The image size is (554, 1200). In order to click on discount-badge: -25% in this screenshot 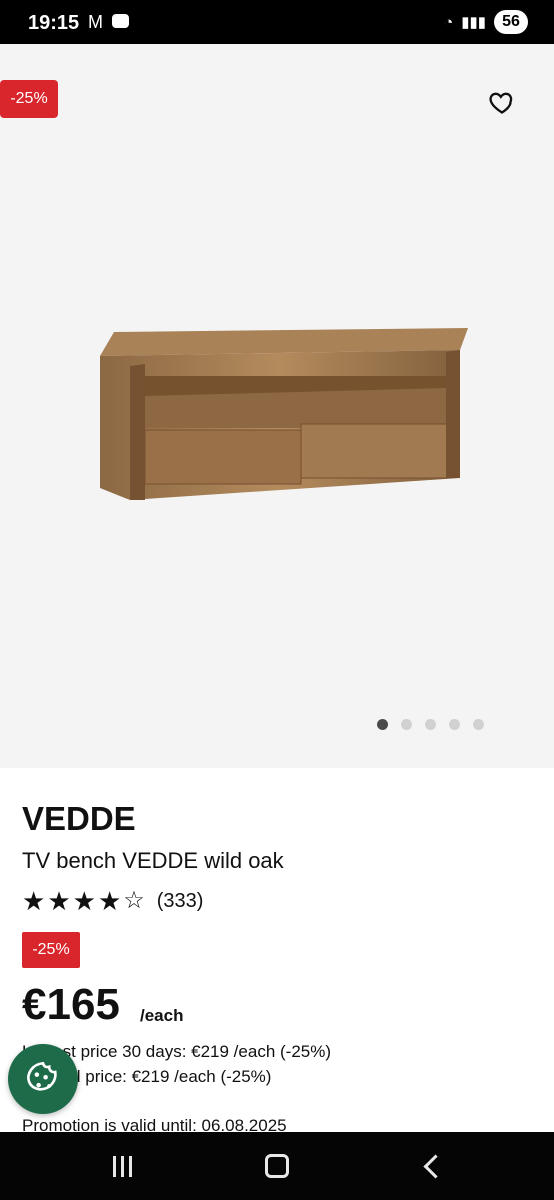, I will do `click(51, 950)`.